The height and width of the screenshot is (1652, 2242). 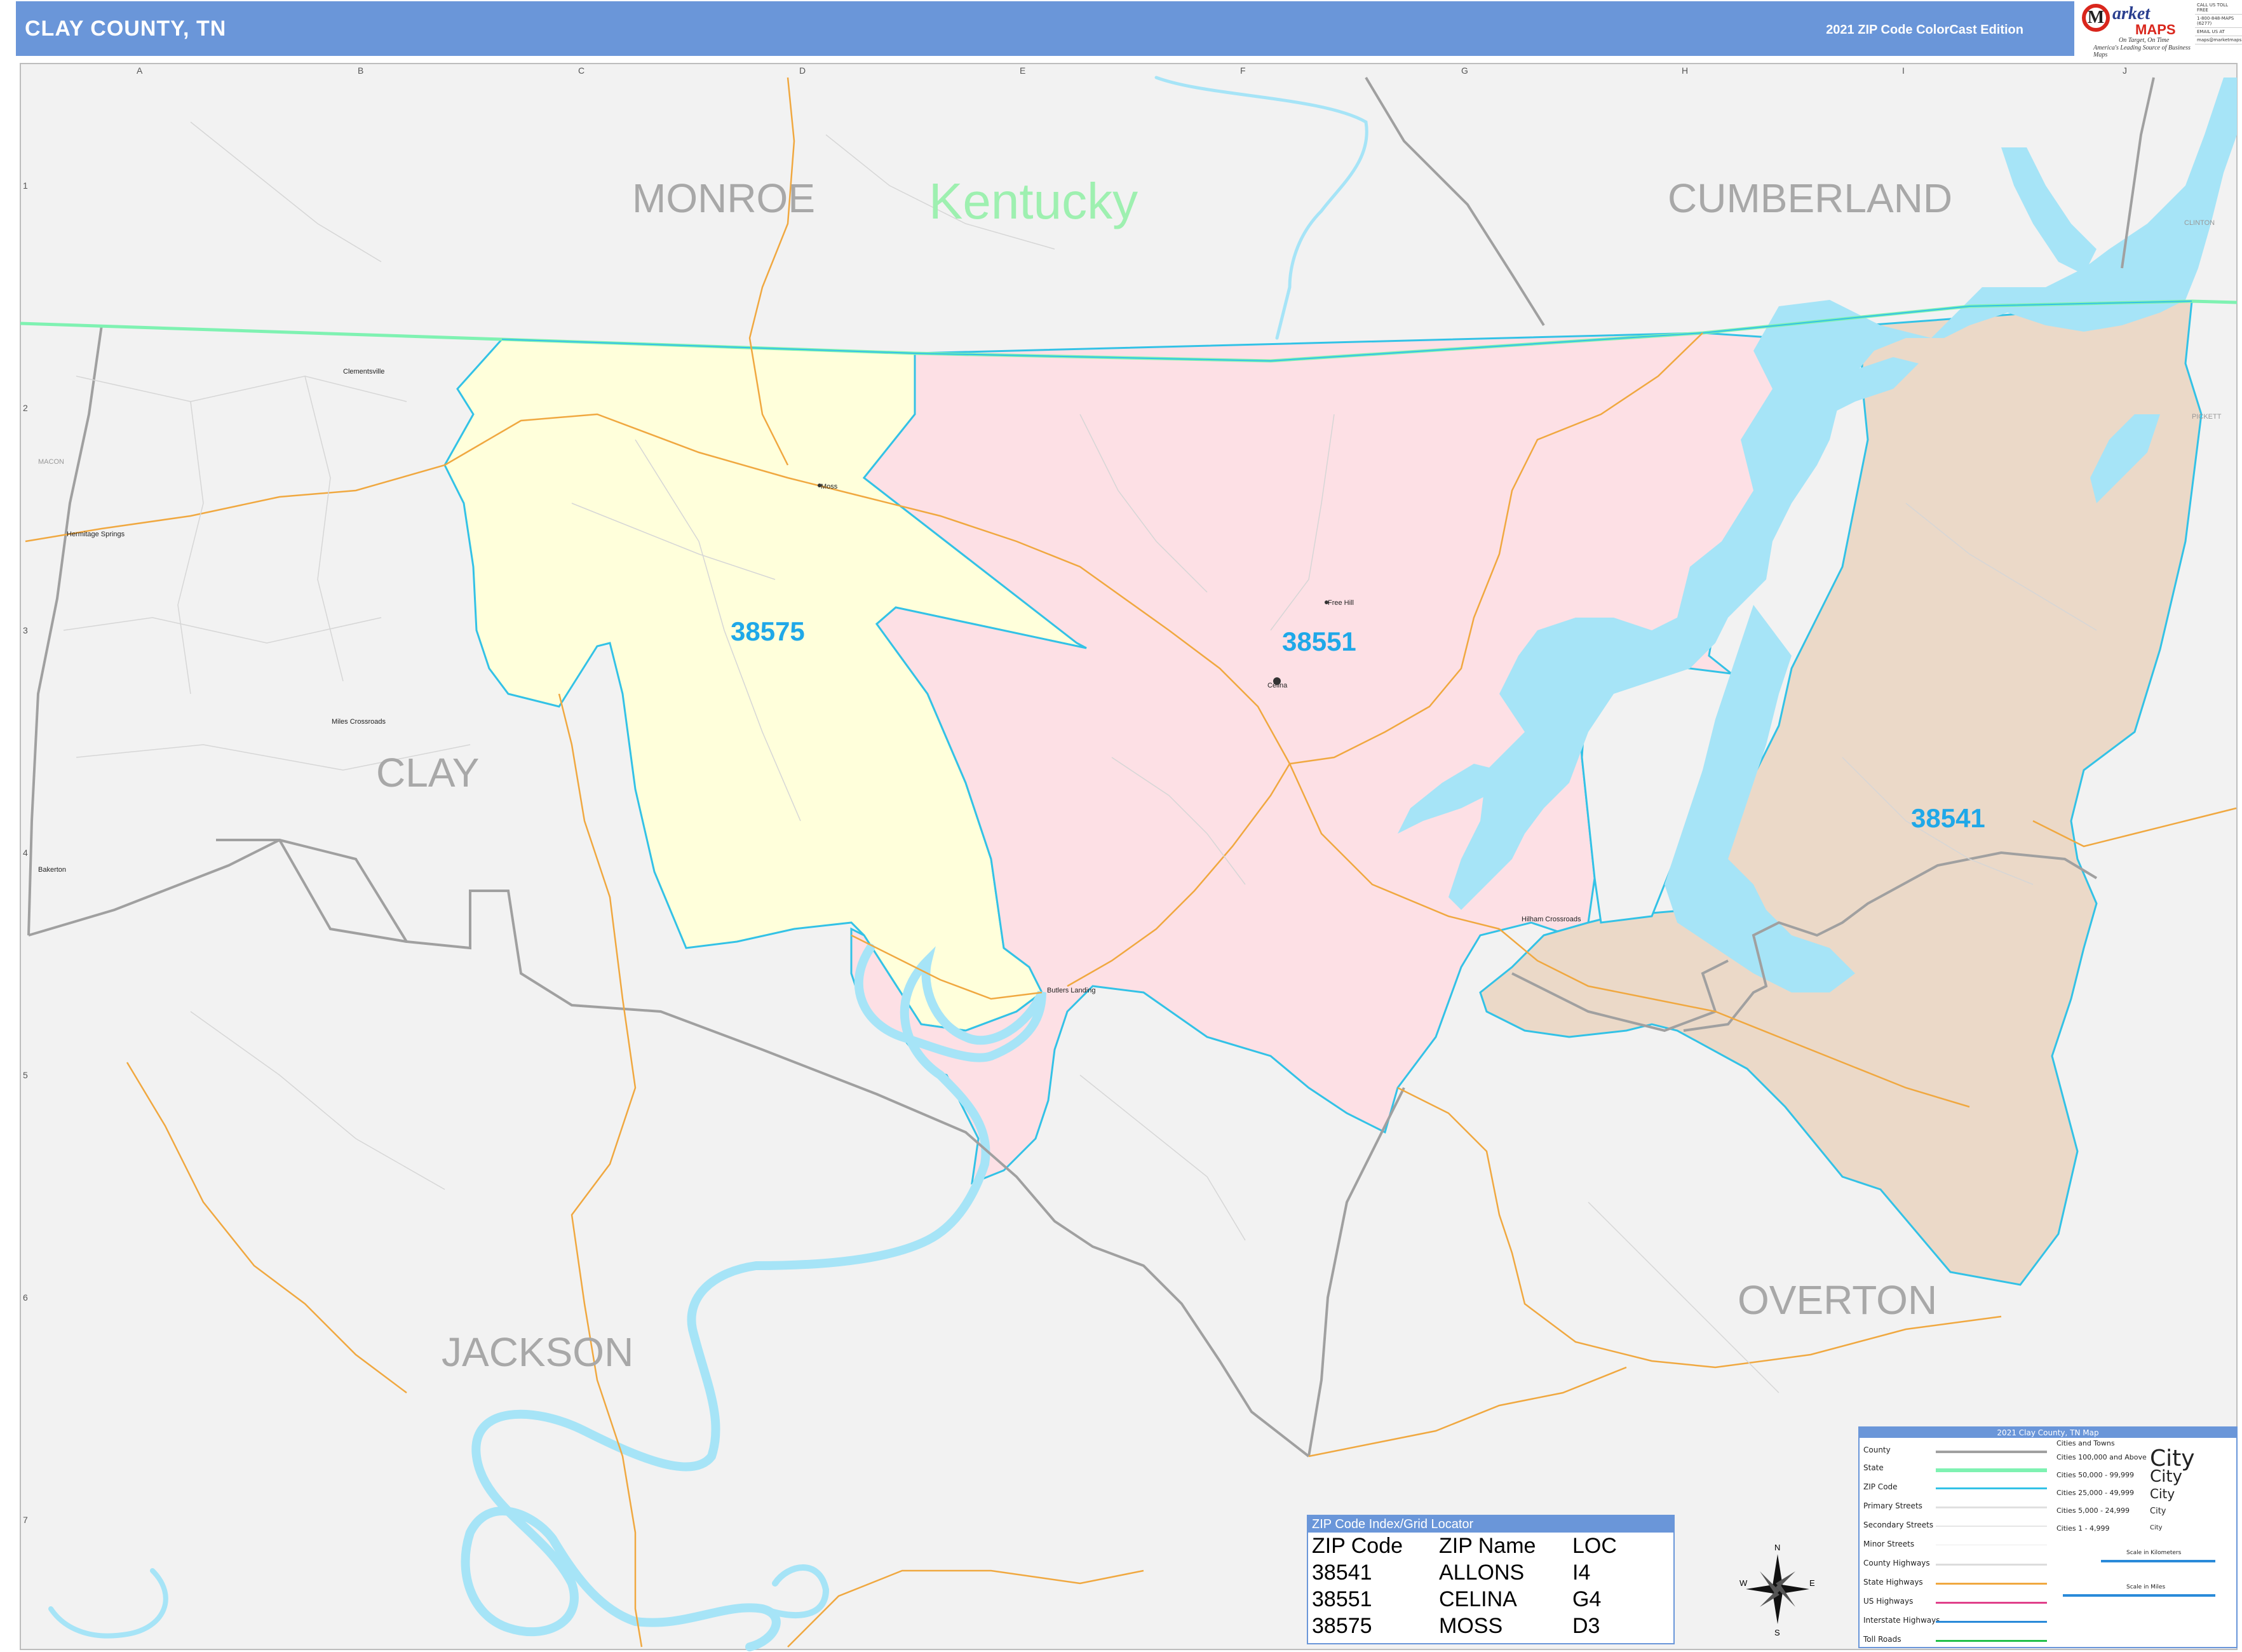 I want to click on legend-scale-mi: Scale in Miles, so click(x=2146, y=1587).